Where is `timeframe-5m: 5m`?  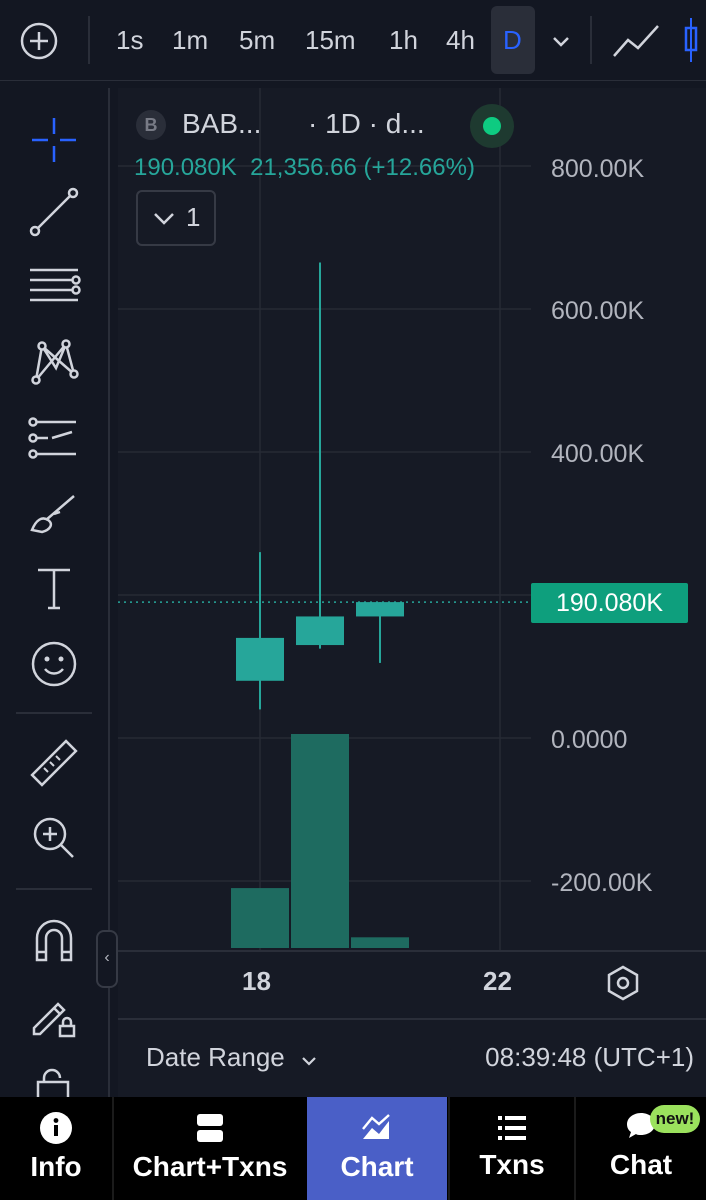 timeframe-5m: 5m is located at coordinates (257, 40).